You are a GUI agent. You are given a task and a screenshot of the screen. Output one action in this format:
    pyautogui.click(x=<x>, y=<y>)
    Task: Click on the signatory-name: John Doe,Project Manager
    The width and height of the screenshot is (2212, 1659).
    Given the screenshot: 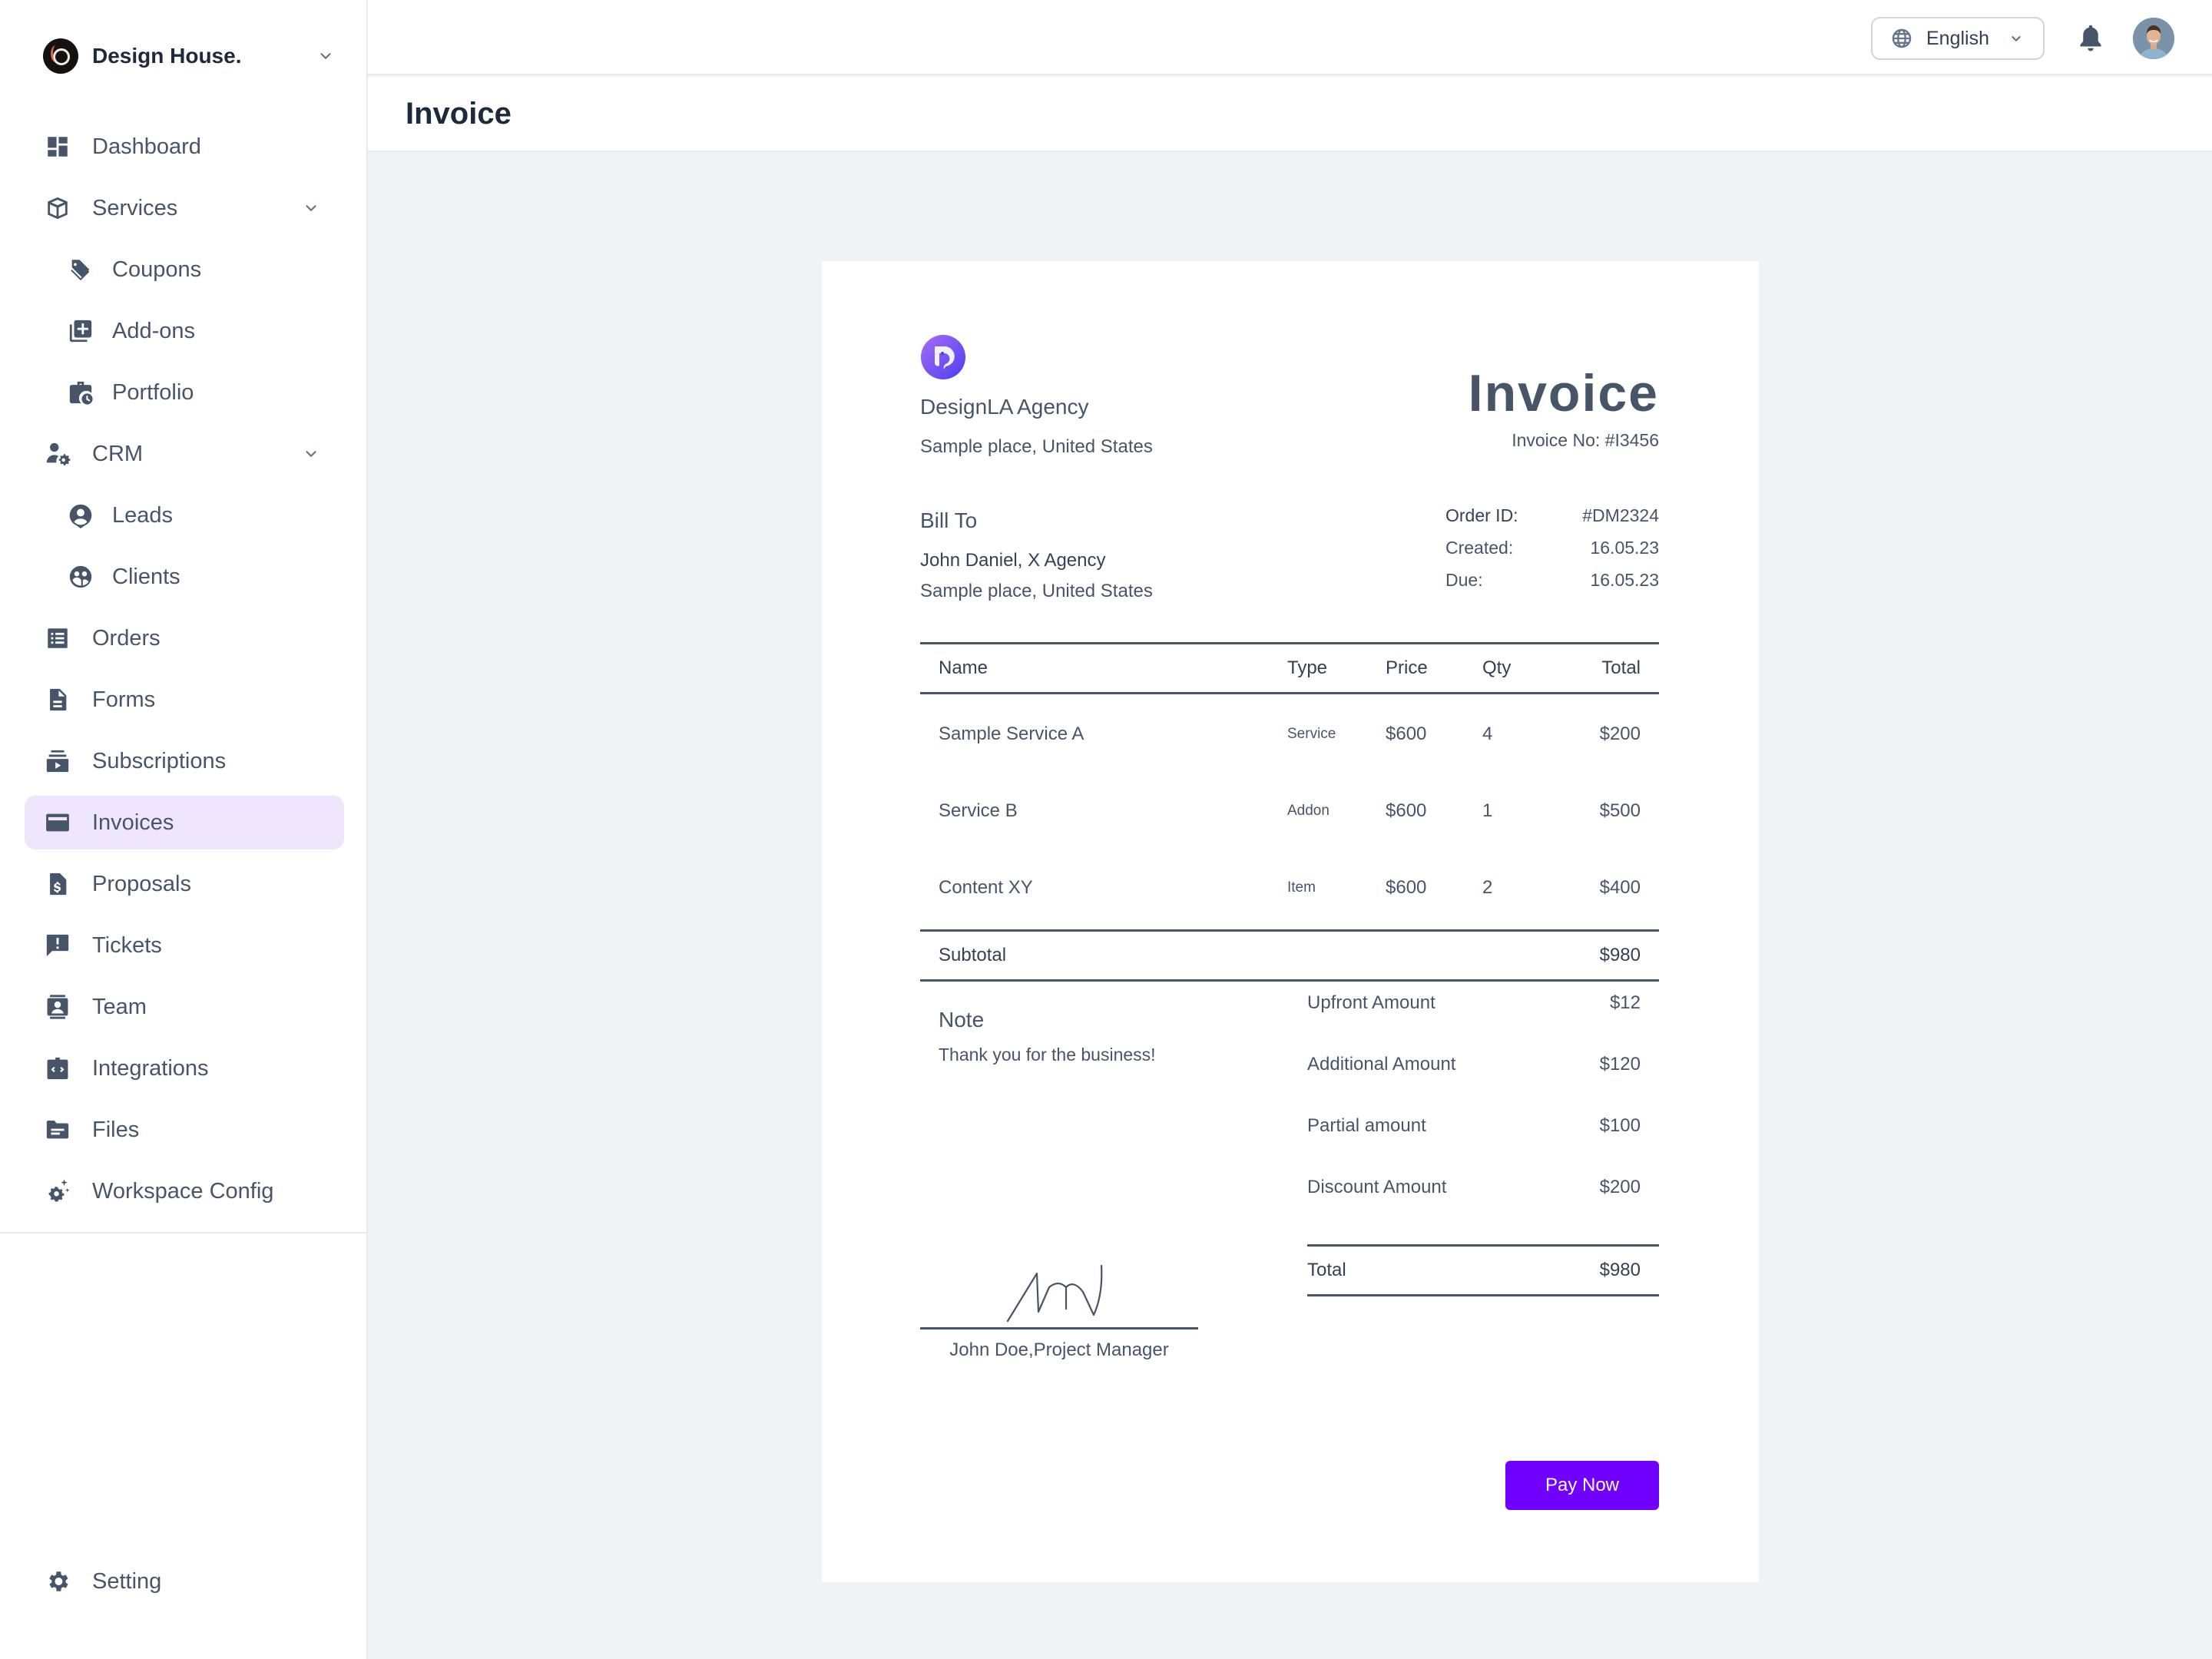 What is the action you would take?
    pyautogui.click(x=1059, y=1349)
    